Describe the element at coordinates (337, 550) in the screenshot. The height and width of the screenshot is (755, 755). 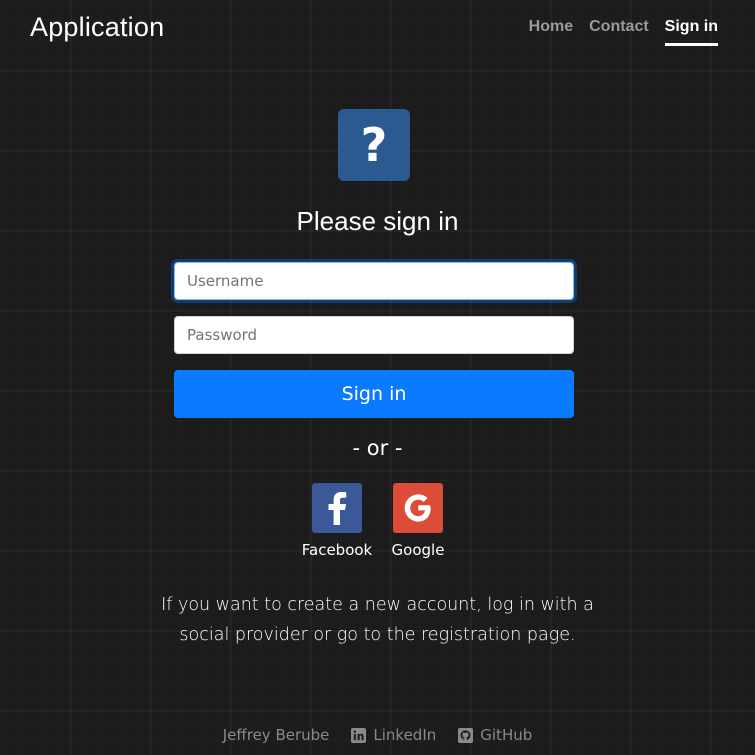
I see `facebook-label: Facebook` at that location.